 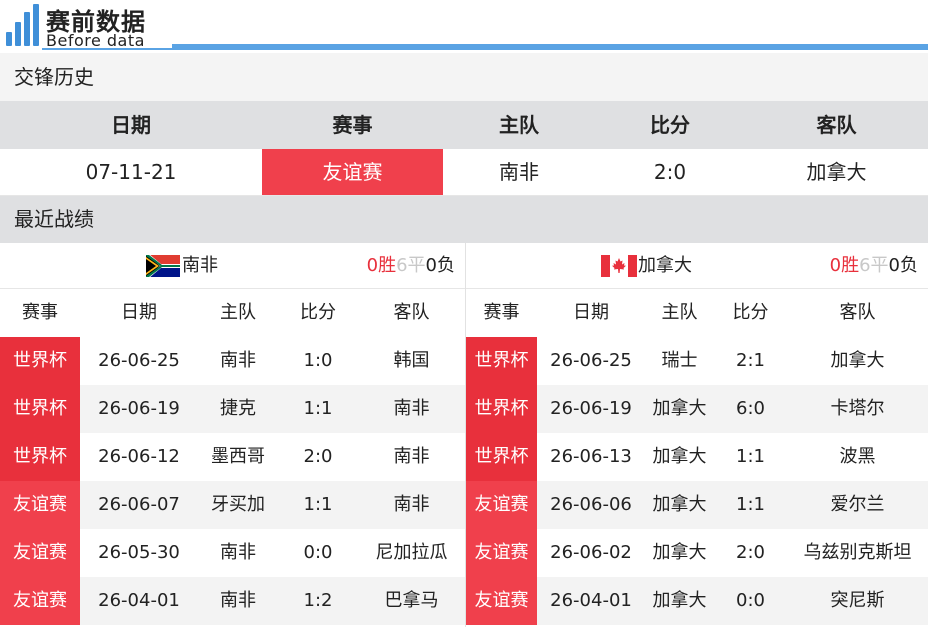 I want to click on table-row: 友谊赛 26-06-07 牙买加 1:1 南非, so click(x=232, y=505).